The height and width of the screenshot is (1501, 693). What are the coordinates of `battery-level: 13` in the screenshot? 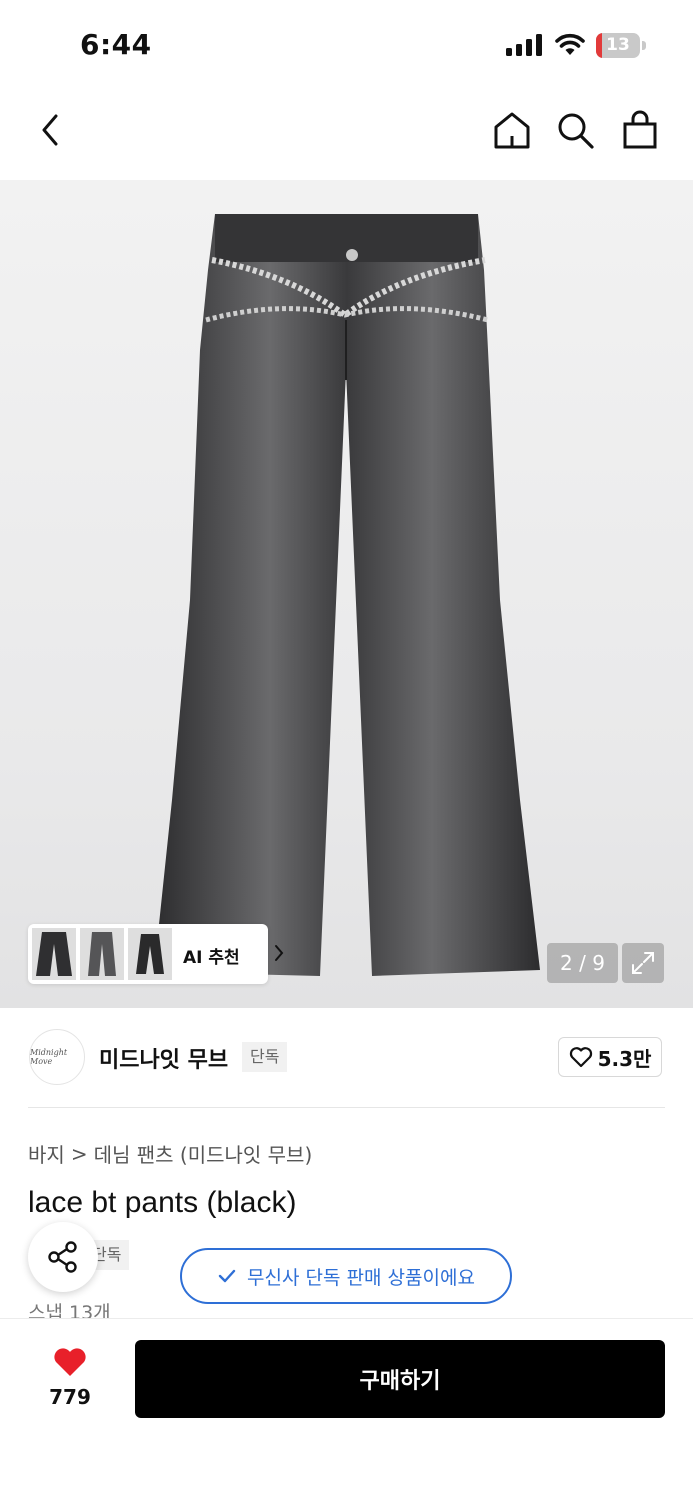 It's located at (618, 45).